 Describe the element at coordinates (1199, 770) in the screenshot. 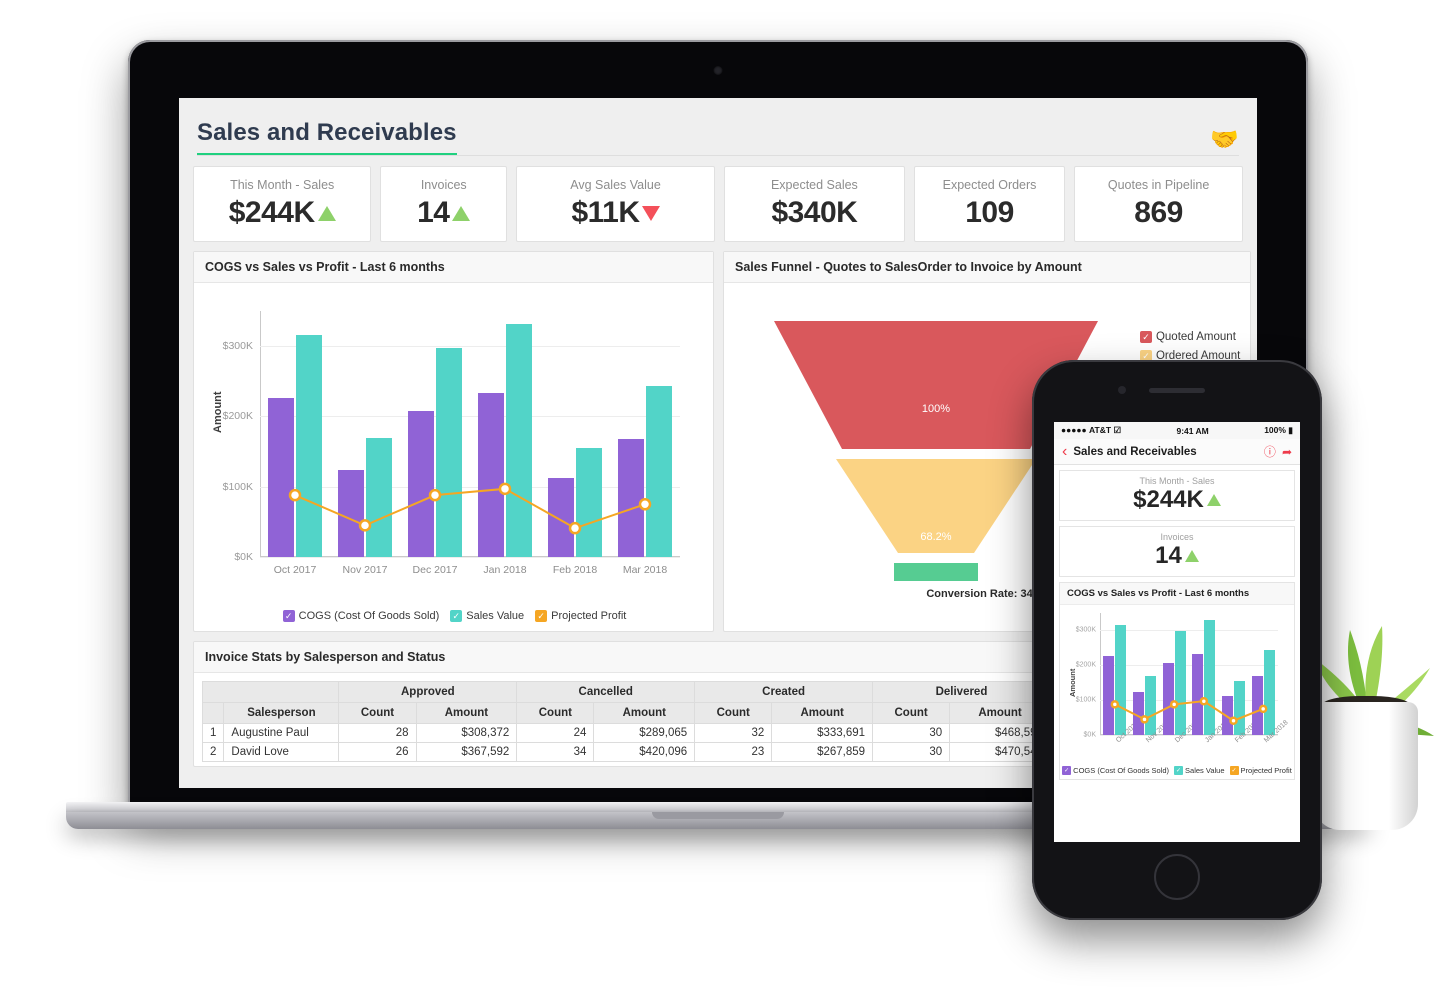

I see `phone-legend-item: ✓ Sales Value` at that location.